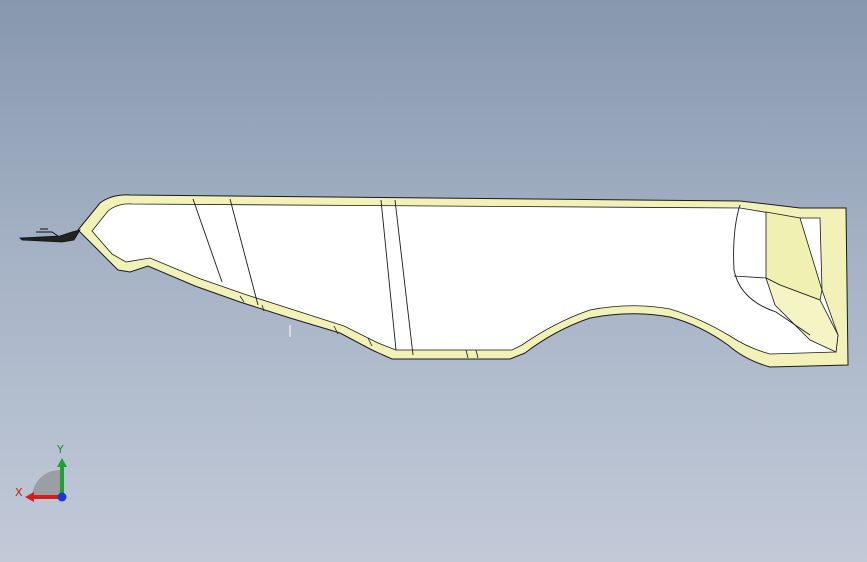 Image resolution: width=867 pixels, height=562 pixels. I want to click on part-left-tip-hook, so click(47, 232).